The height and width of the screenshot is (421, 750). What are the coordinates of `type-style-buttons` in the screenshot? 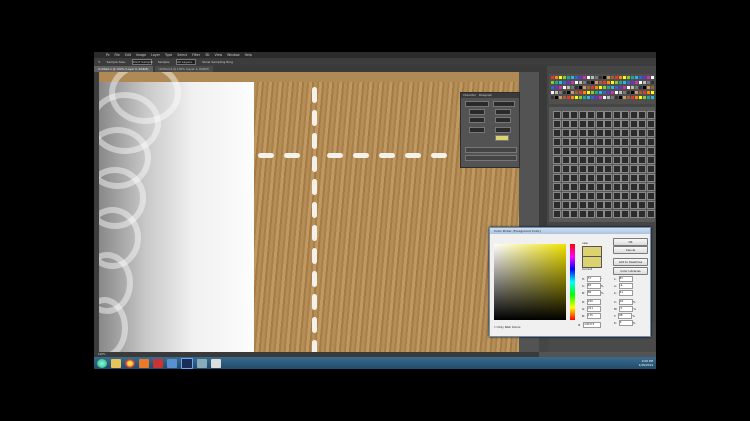 It's located at (491, 150).